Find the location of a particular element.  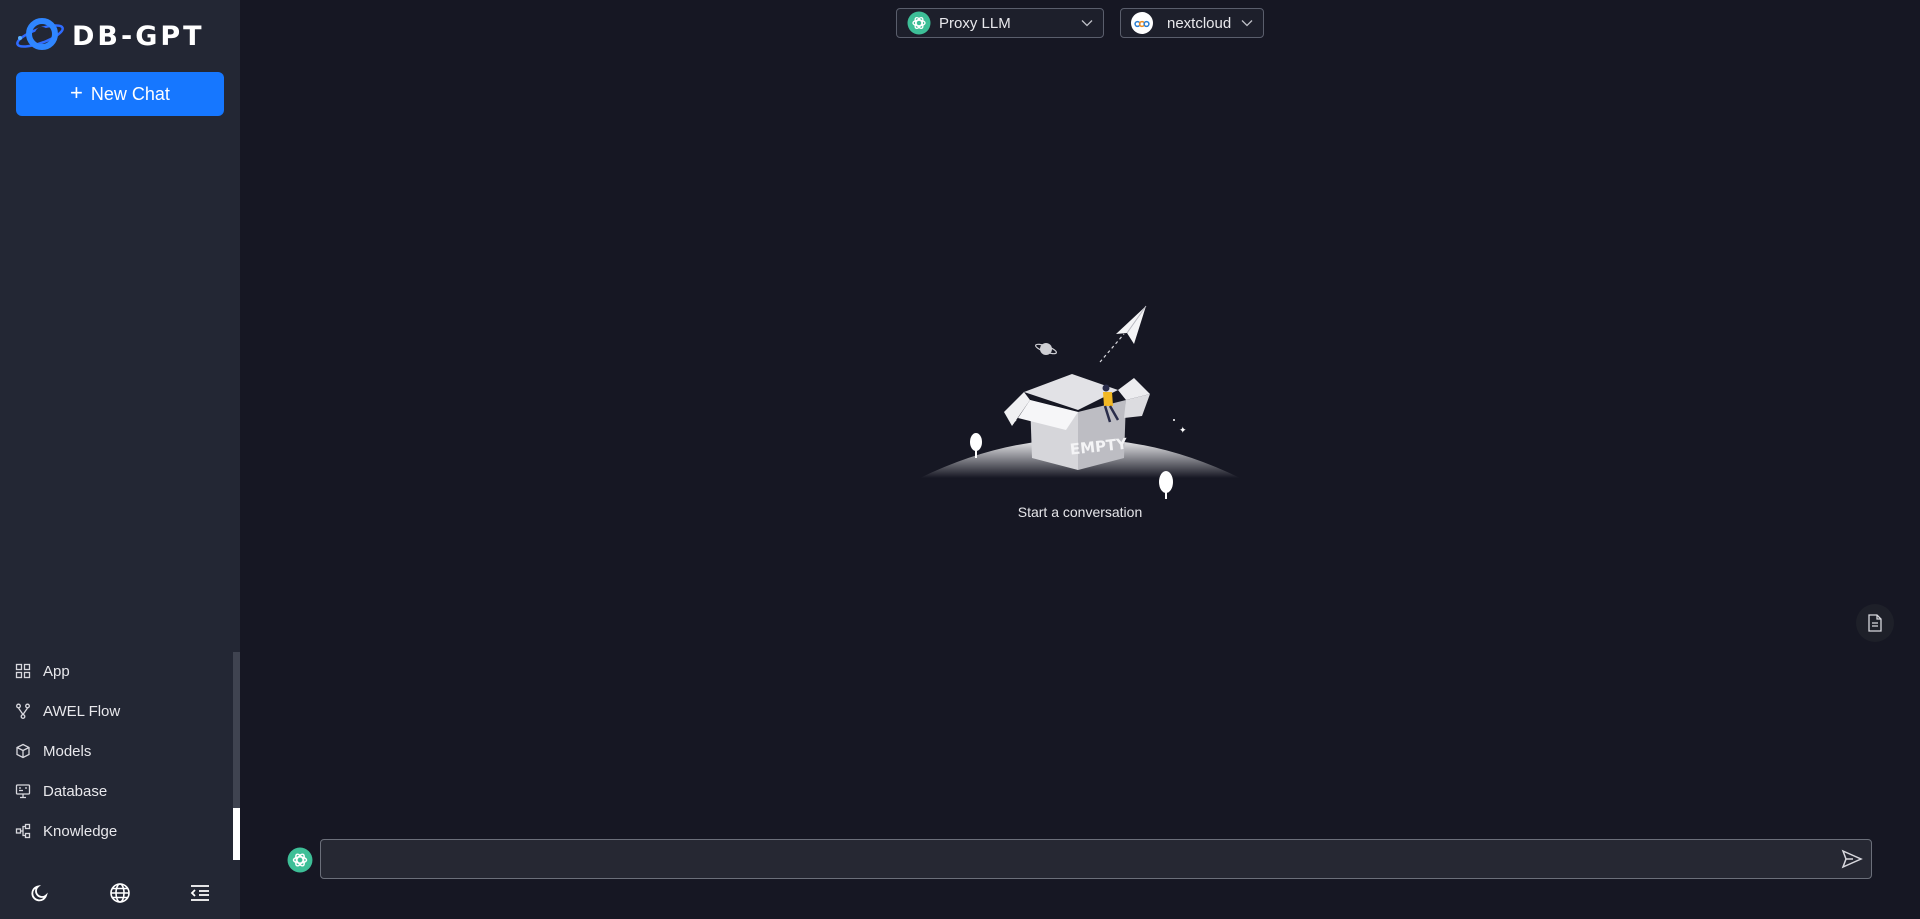

sidebar-item-label: App is located at coordinates (56, 671).